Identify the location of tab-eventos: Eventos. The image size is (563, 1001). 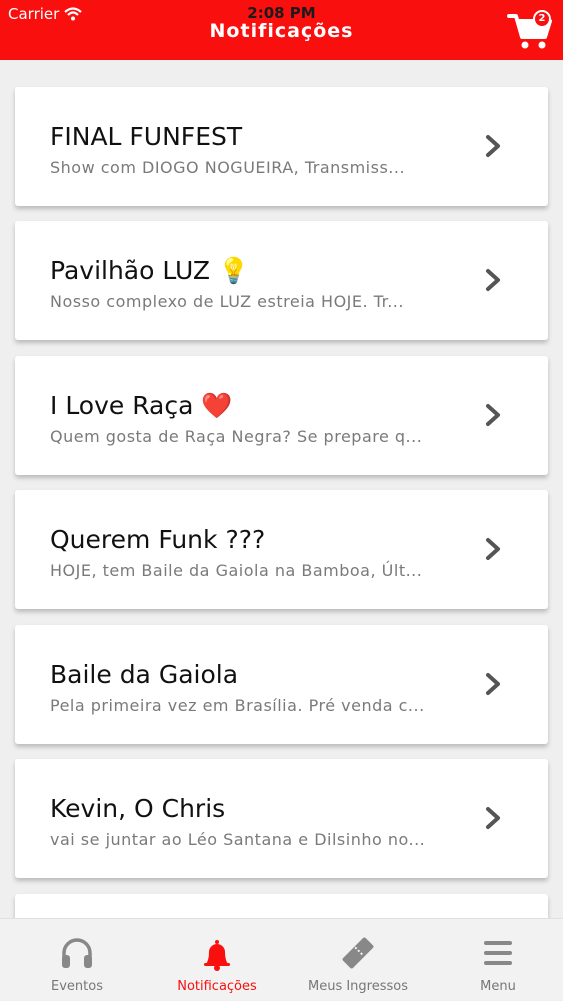
(77, 960).